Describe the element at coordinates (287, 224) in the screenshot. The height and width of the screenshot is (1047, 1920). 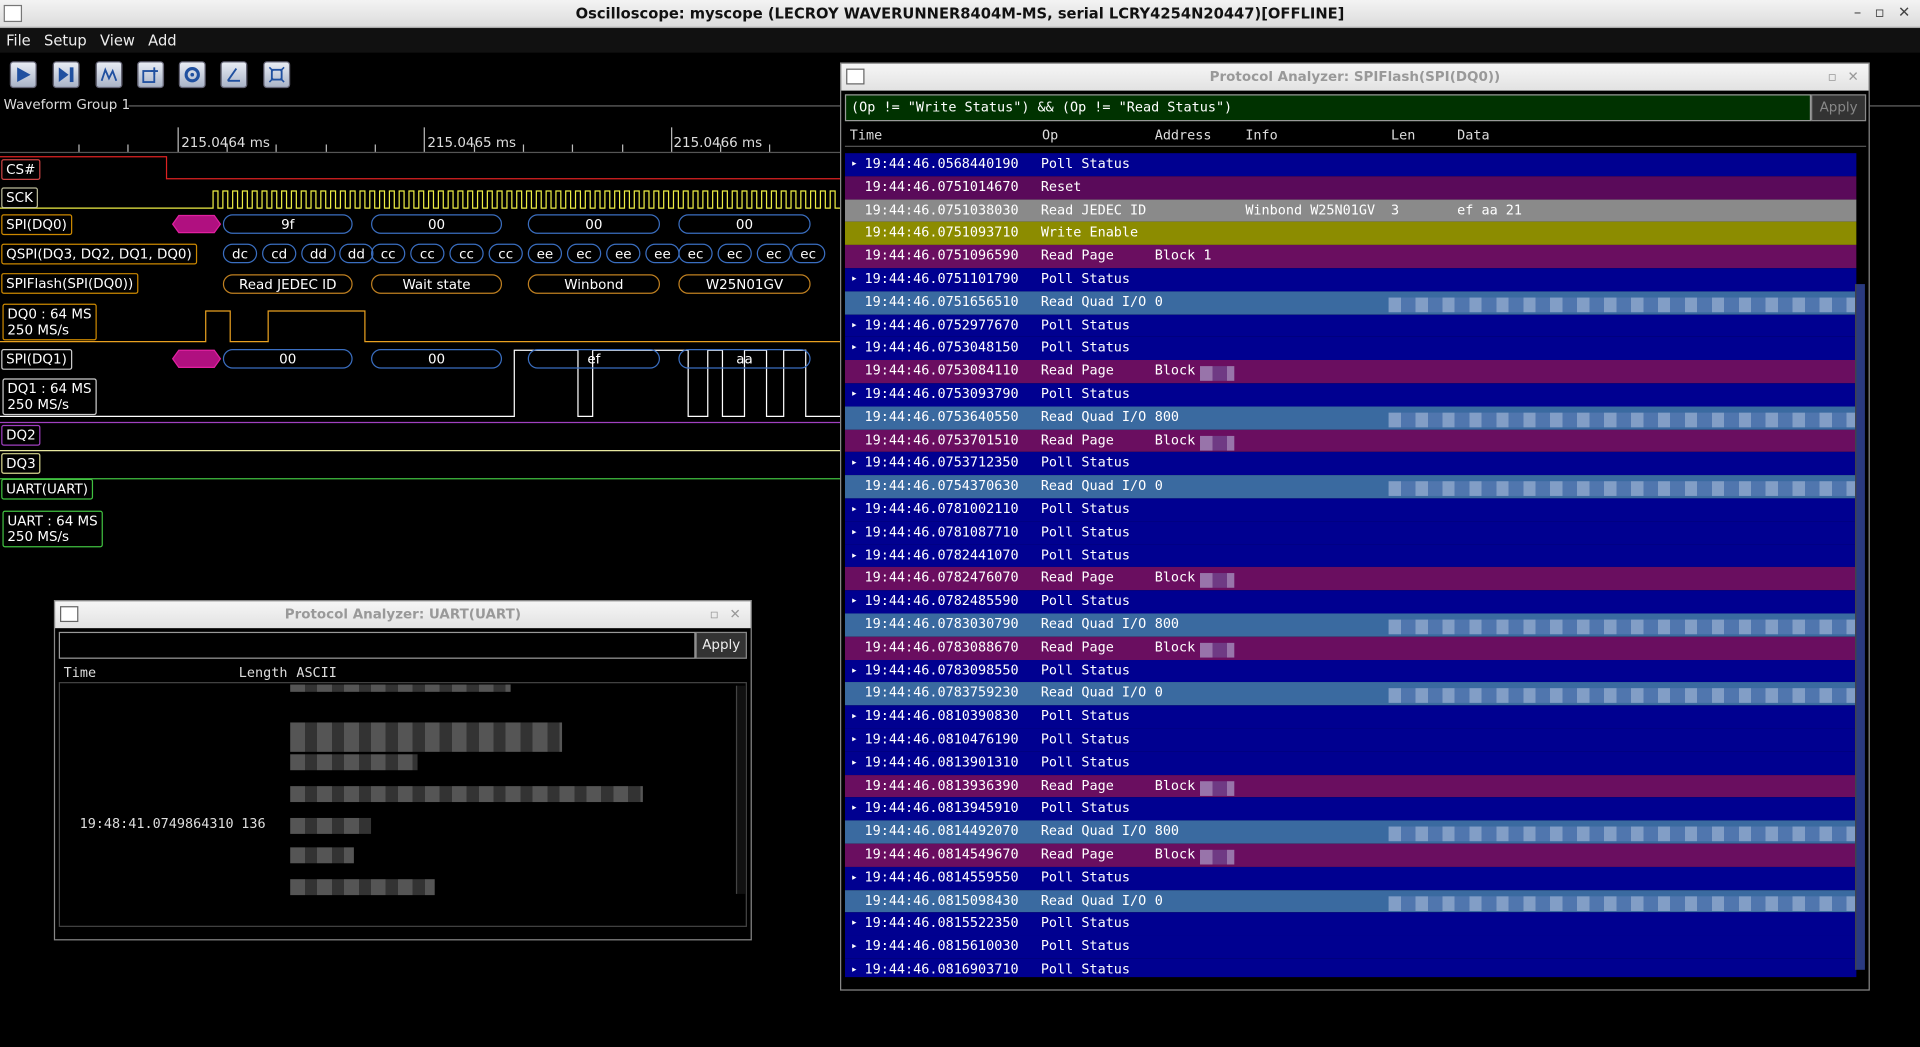
I see `dq0-byte: 9f` at that location.